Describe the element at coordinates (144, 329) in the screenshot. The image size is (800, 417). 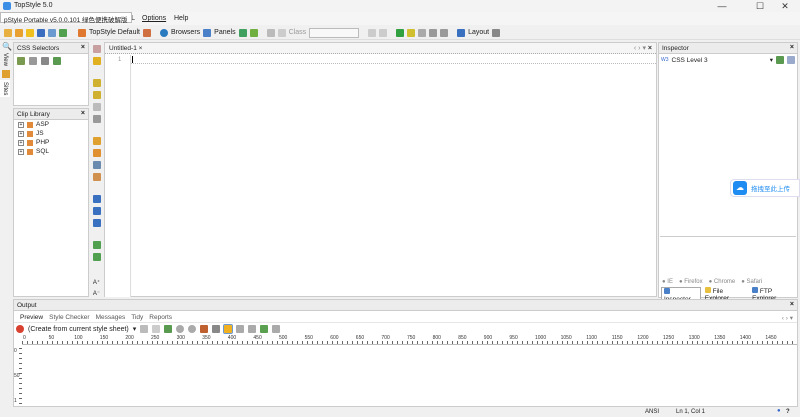
I see `zoom-icon` at that location.